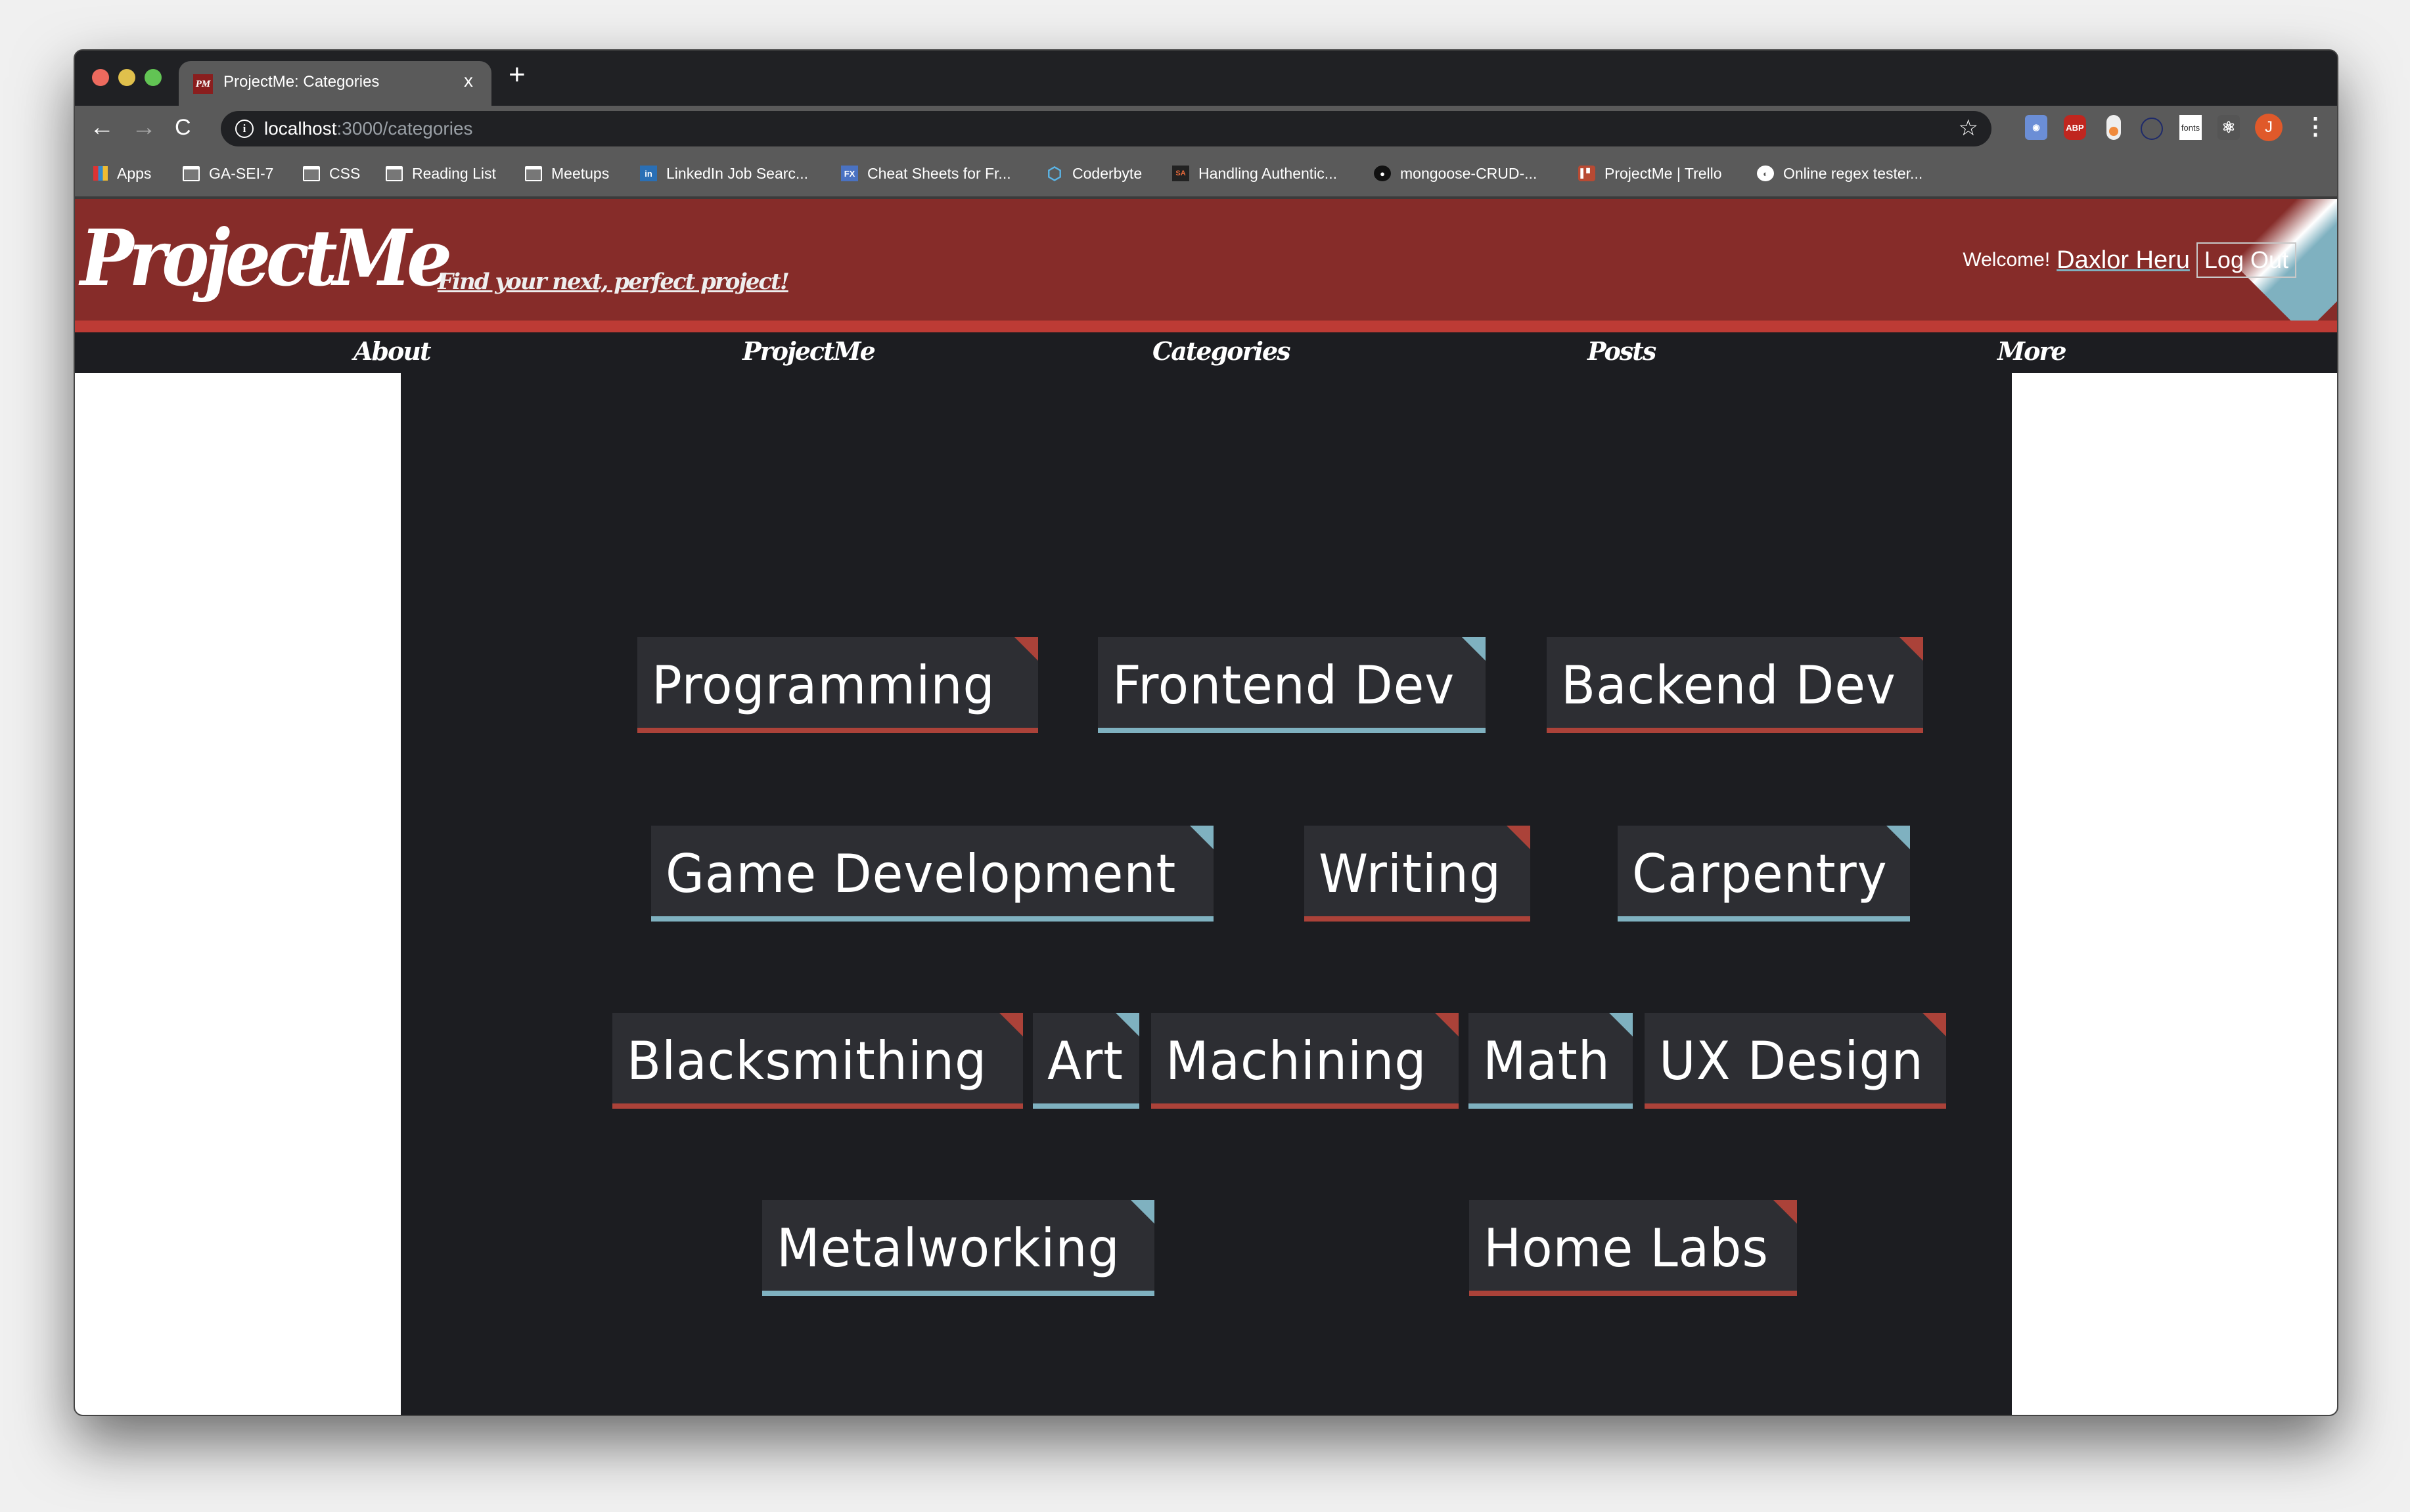 The image size is (2410, 1512). What do you see at coordinates (1765, 173) in the screenshot?
I see `globe-icon: ◐` at bounding box center [1765, 173].